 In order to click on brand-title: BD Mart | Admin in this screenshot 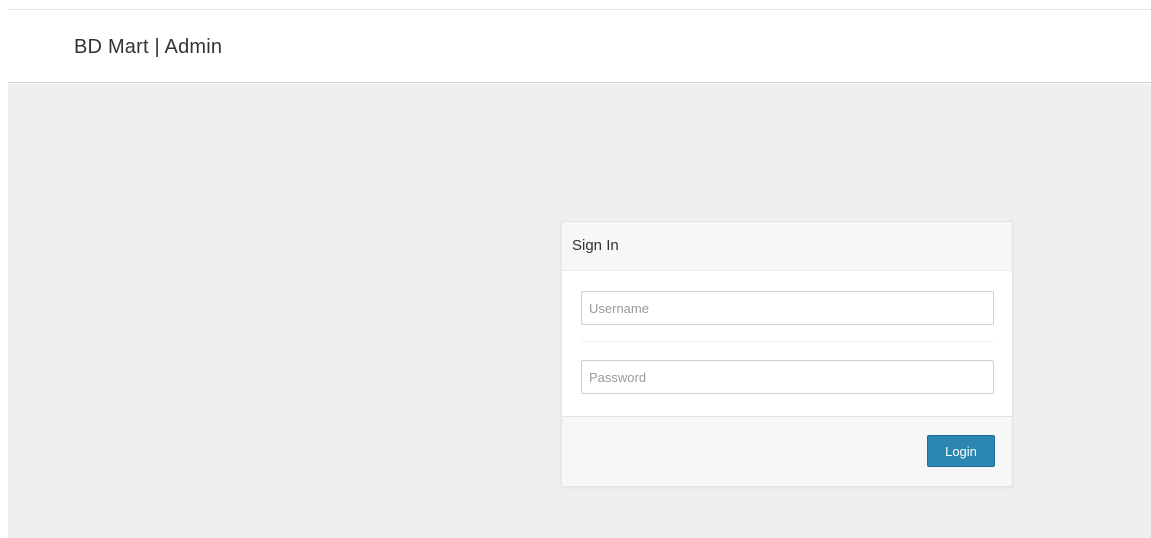, I will do `click(148, 47)`.